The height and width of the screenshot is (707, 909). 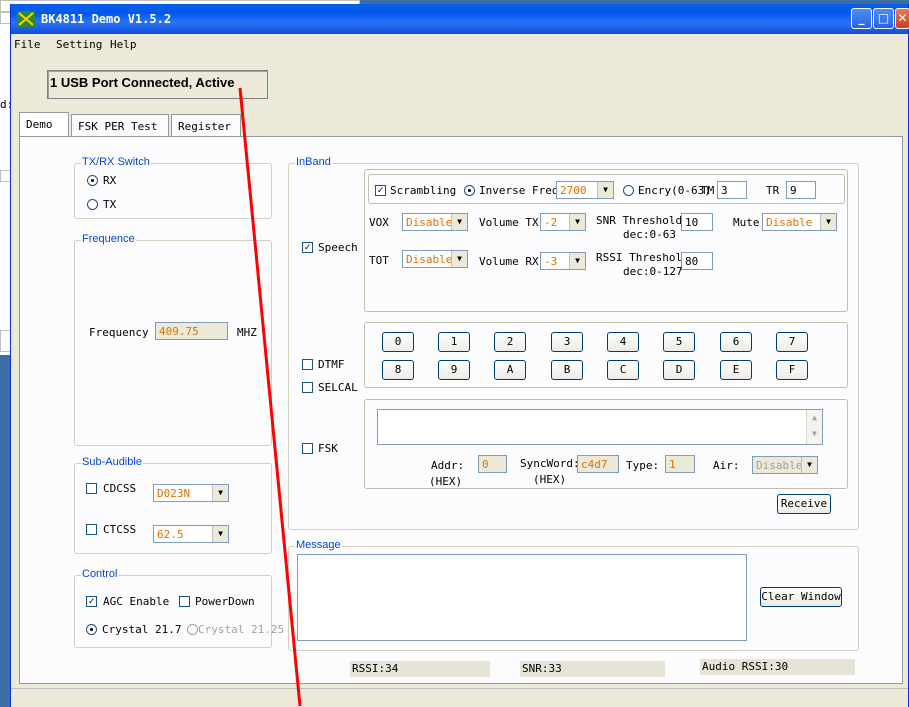 I want to click on volume-tx-select: -2 ▼, so click(x=563, y=222).